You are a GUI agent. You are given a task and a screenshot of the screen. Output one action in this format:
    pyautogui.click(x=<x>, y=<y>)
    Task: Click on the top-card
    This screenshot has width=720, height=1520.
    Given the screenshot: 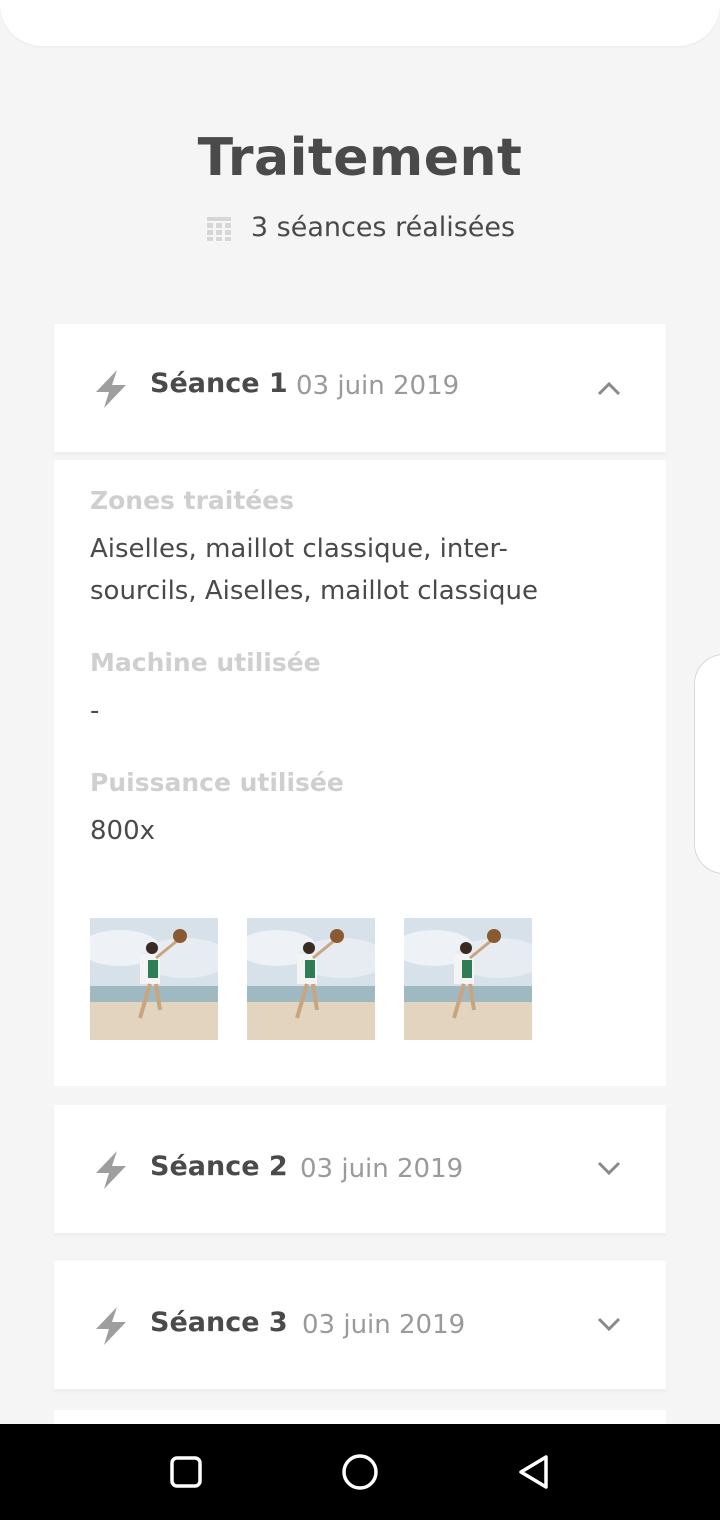 What is the action you would take?
    pyautogui.click(x=360, y=23)
    